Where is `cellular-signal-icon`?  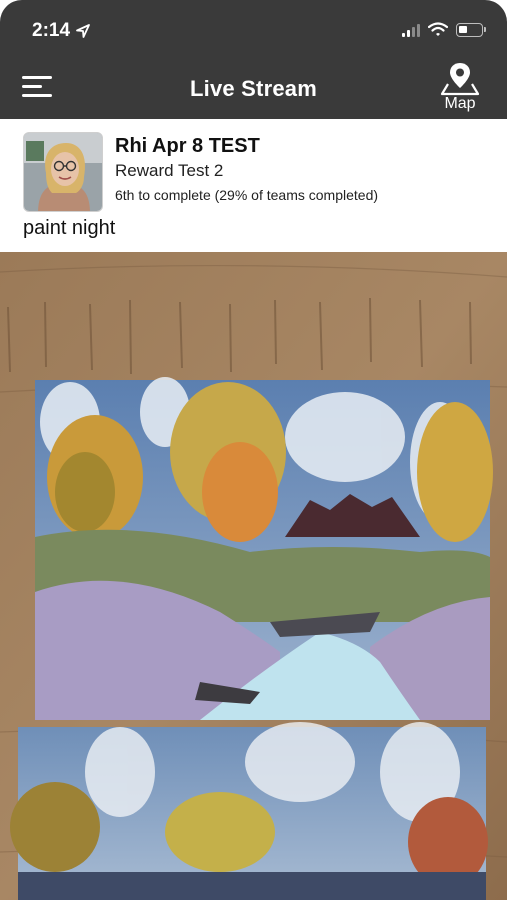 cellular-signal-icon is located at coordinates (411, 30).